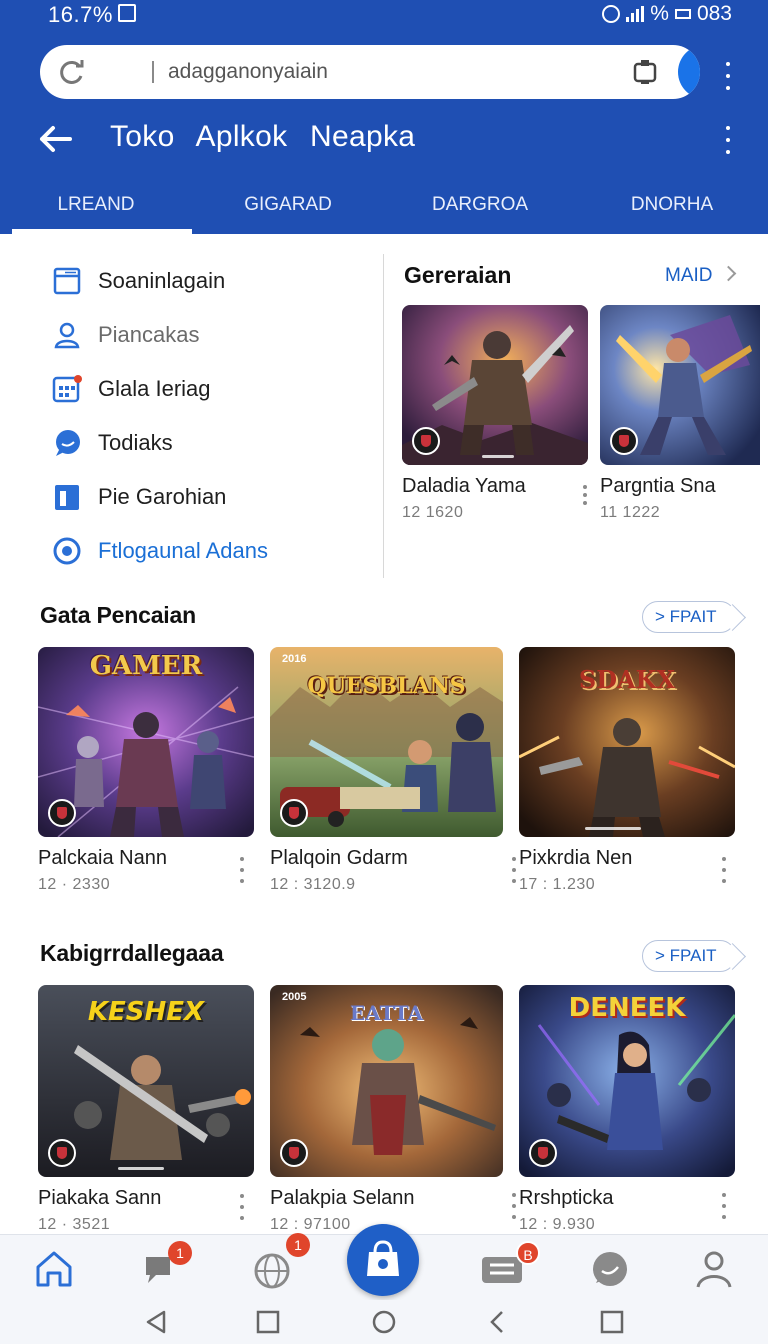 This screenshot has height=1344, width=768. I want to click on search-bar, so click(370, 72).